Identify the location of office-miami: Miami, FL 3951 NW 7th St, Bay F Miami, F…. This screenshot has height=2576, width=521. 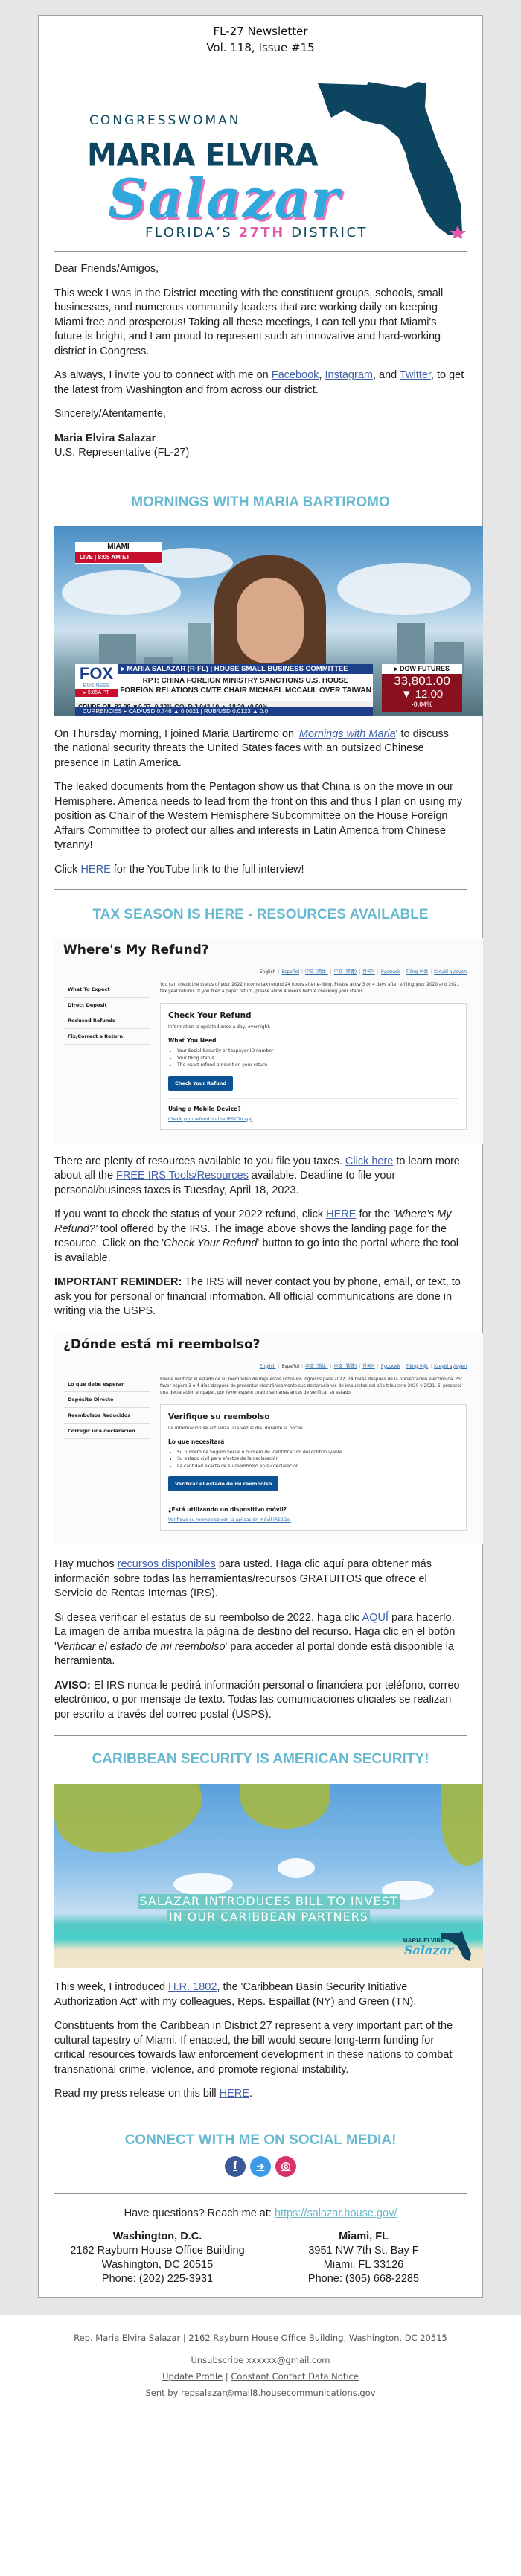
(363, 2258).